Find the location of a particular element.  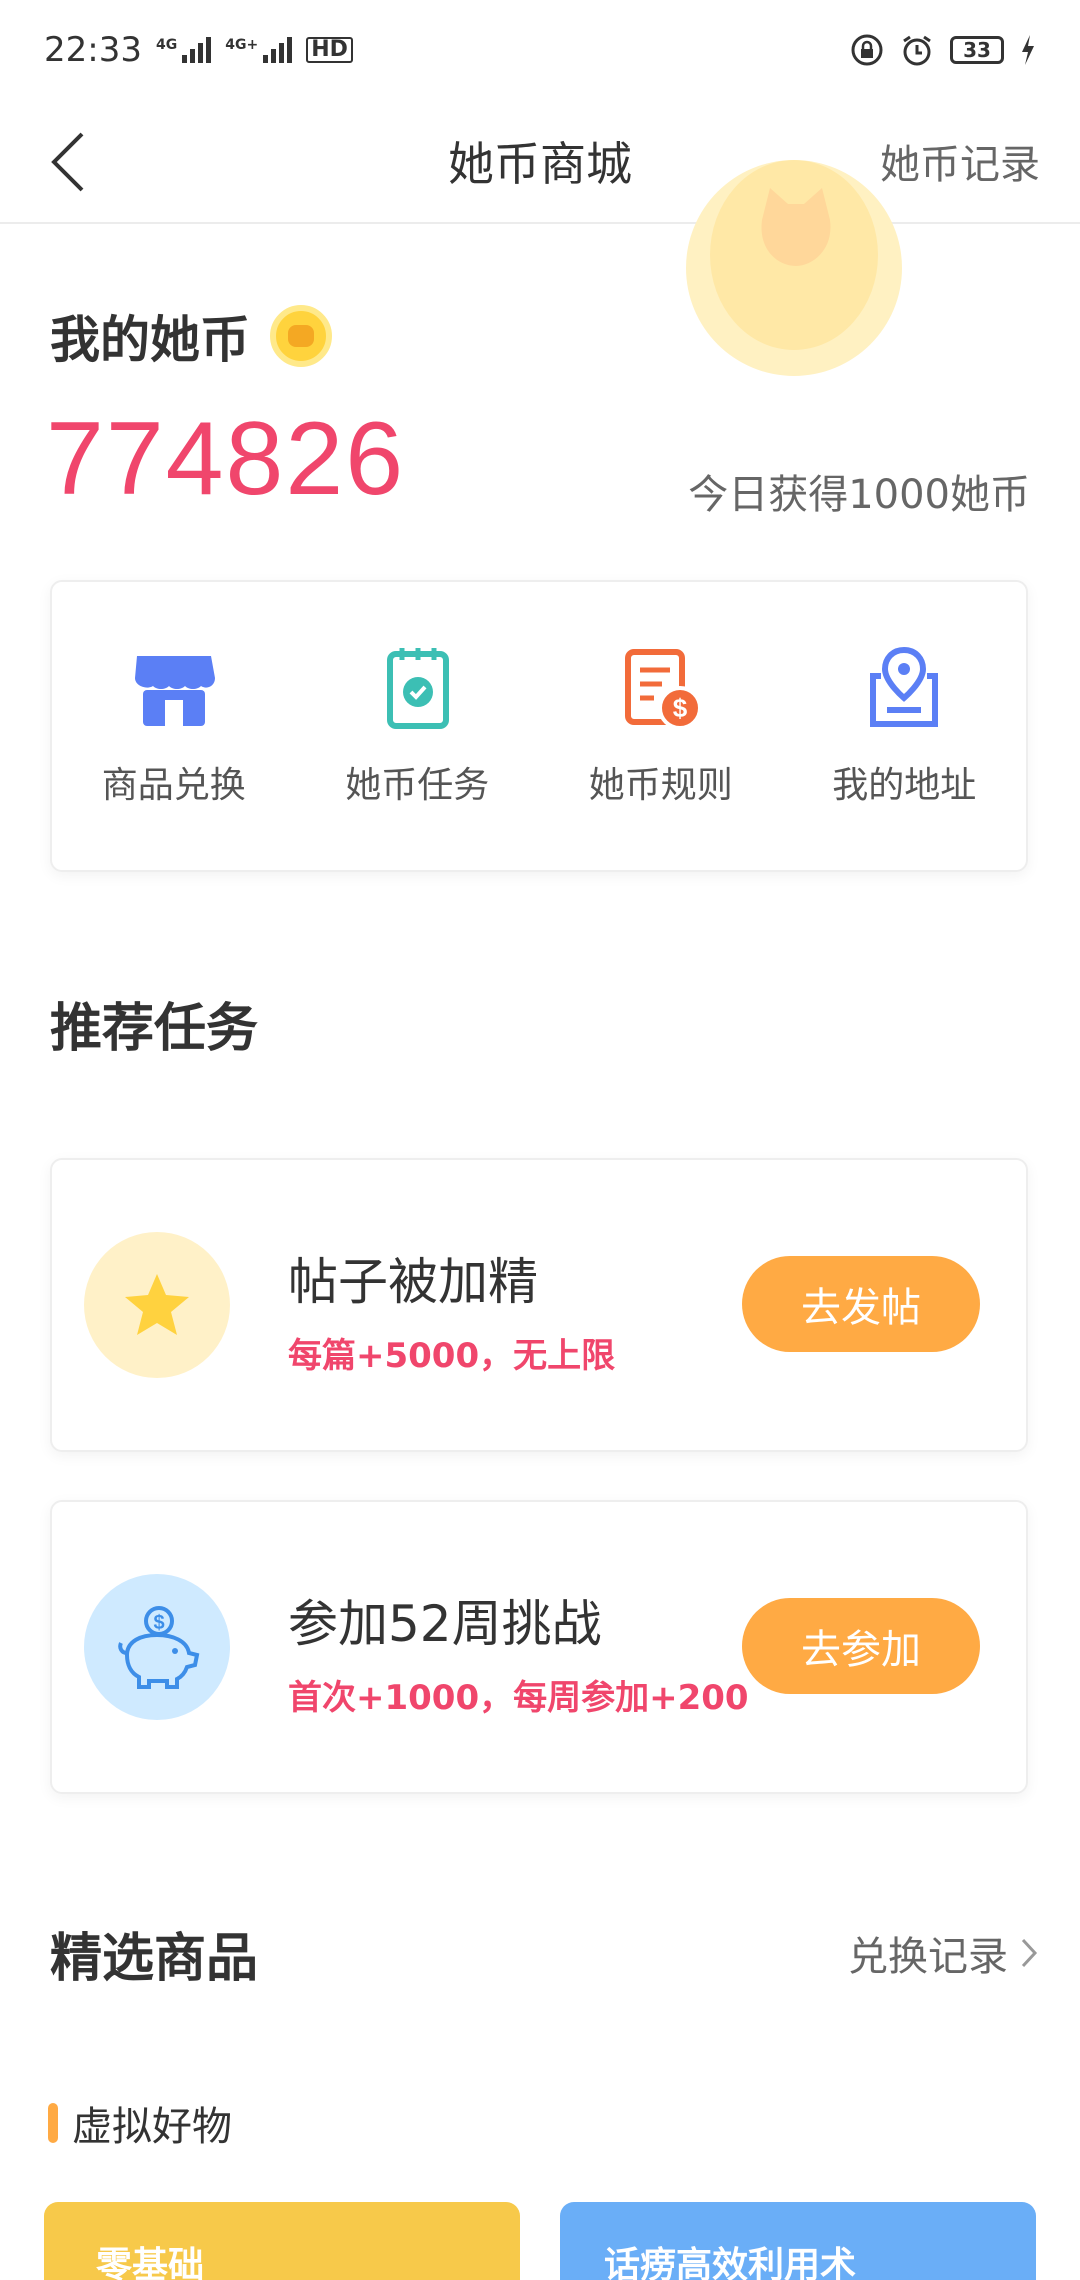

chevron-left-icon is located at coordinates (67, 162).